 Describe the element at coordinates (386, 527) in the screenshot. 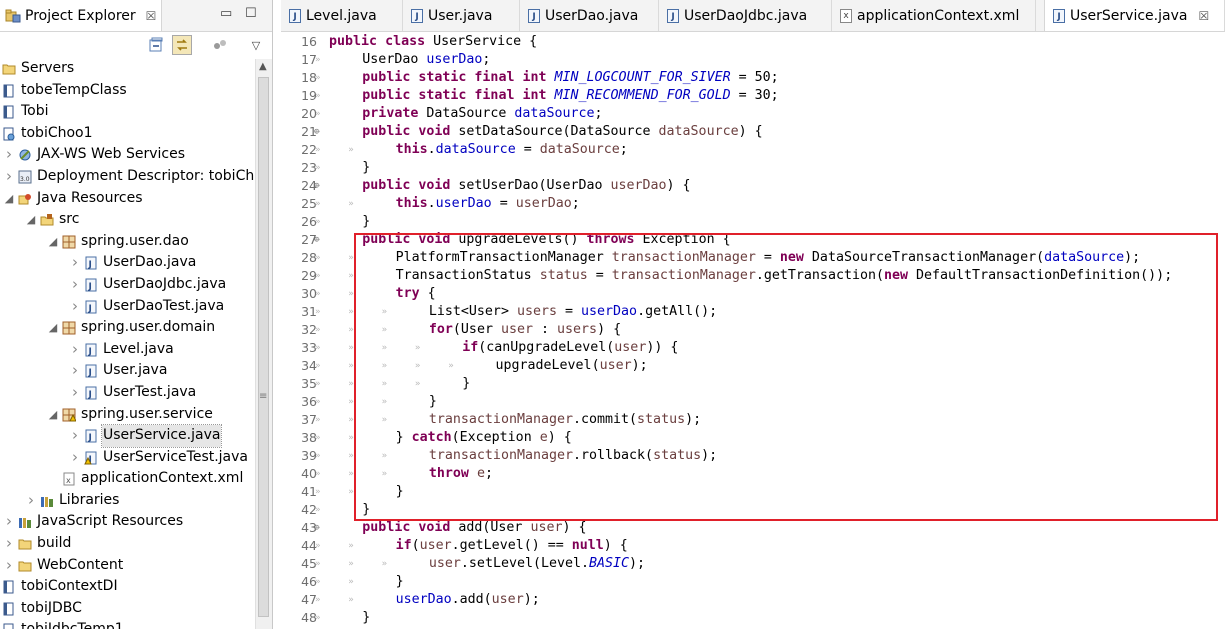

I see `code-token: public` at that location.